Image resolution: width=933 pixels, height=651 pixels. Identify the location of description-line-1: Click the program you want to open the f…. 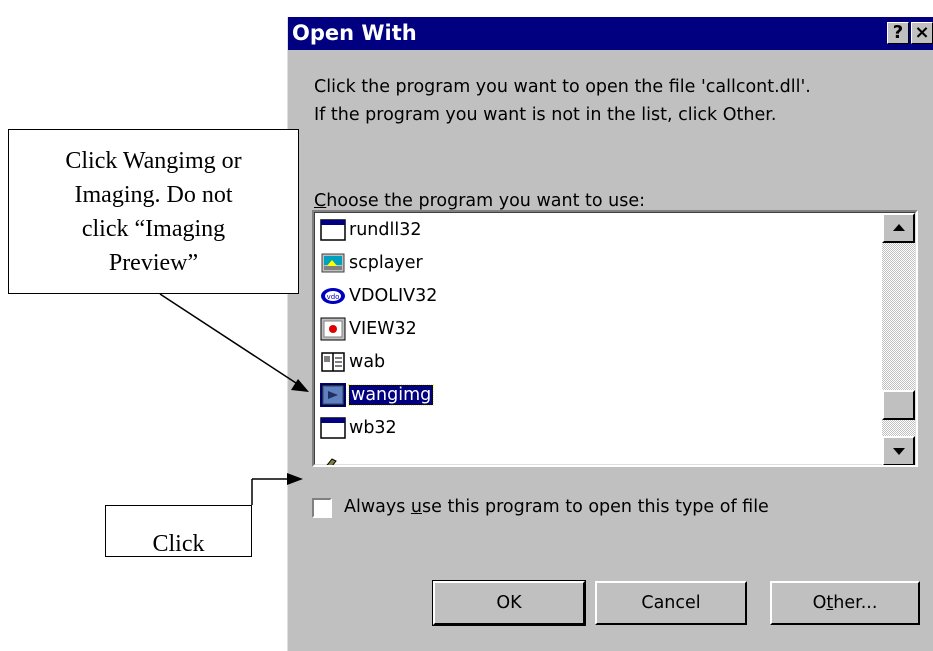
(562, 87).